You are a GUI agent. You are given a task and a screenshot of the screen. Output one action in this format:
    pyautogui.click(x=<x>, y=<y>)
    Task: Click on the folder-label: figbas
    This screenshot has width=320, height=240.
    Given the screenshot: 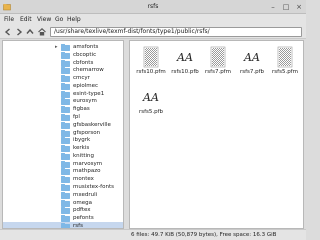 What is the action you would take?
    pyautogui.click(x=81, y=109)
    